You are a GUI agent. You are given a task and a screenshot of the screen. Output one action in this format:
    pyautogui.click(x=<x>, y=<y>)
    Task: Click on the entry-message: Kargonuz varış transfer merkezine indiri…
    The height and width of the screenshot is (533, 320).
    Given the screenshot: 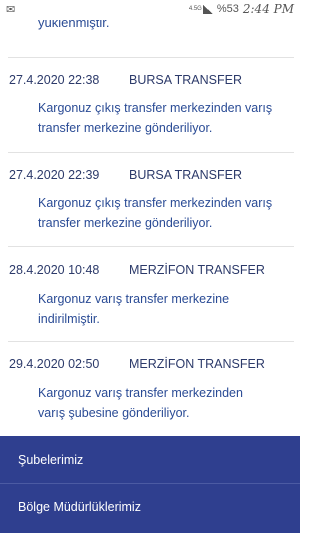 What is the action you would take?
    pyautogui.click(x=163, y=309)
    